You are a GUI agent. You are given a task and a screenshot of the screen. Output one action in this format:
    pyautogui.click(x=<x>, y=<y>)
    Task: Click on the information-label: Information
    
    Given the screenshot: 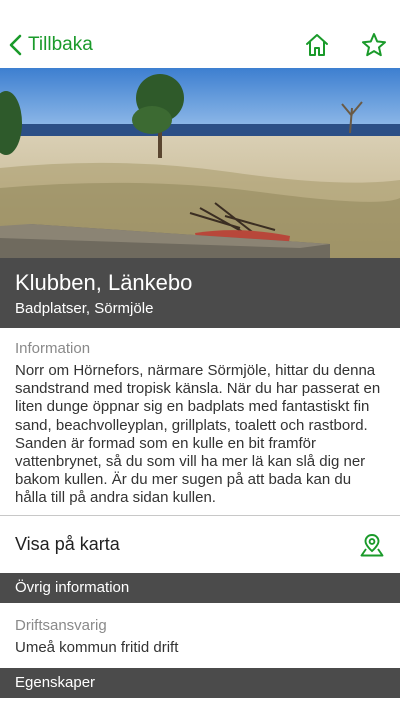 What is the action you would take?
    pyautogui.click(x=53, y=348)
    